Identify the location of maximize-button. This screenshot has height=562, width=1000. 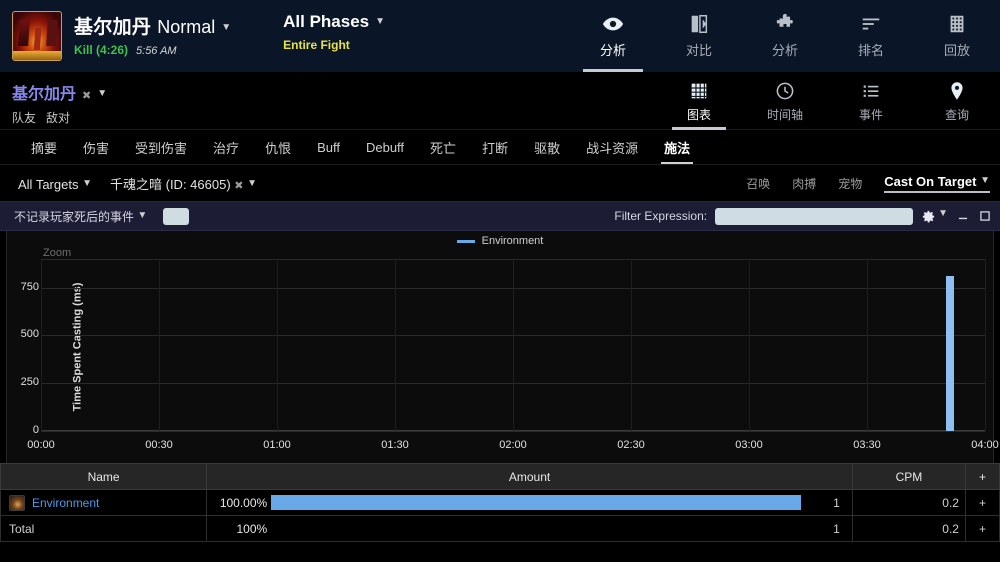
(985, 216).